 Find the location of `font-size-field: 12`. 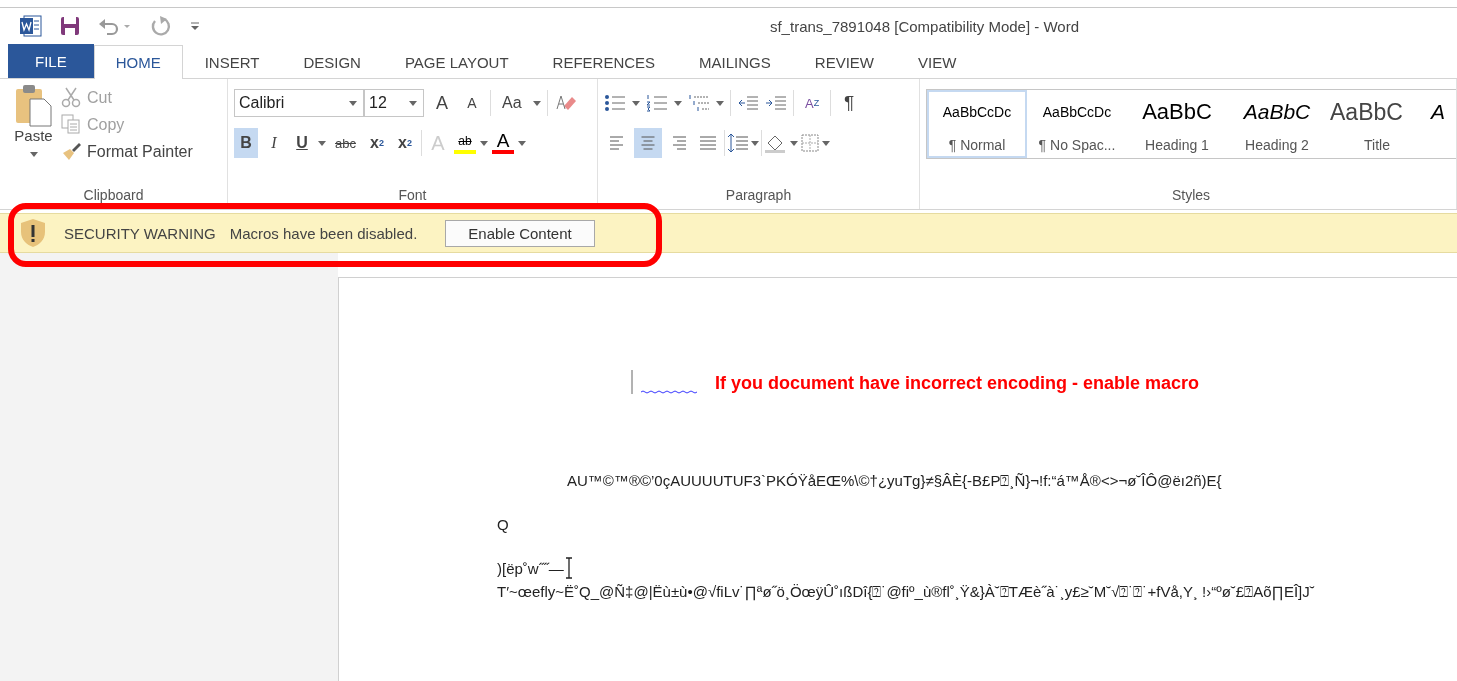

font-size-field: 12 is located at coordinates (394, 103).